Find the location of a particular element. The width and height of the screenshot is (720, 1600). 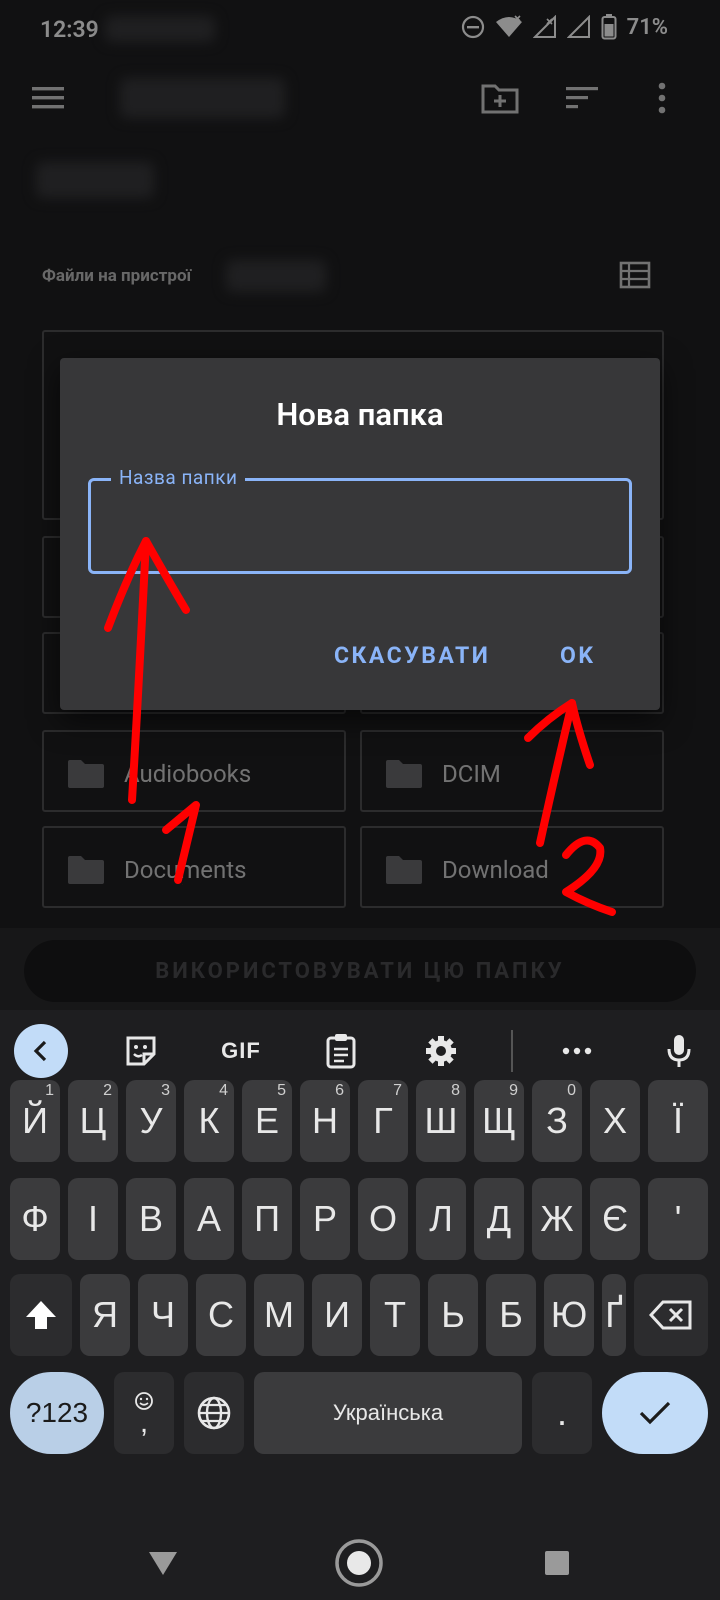

globe-icon is located at coordinates (214, 1413).